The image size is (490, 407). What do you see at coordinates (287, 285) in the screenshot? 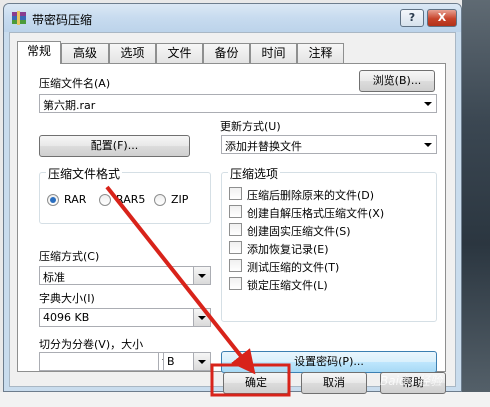
I see `lock-archive-label: 锁定压缩文件(L)` at bounding box center [287, 285].